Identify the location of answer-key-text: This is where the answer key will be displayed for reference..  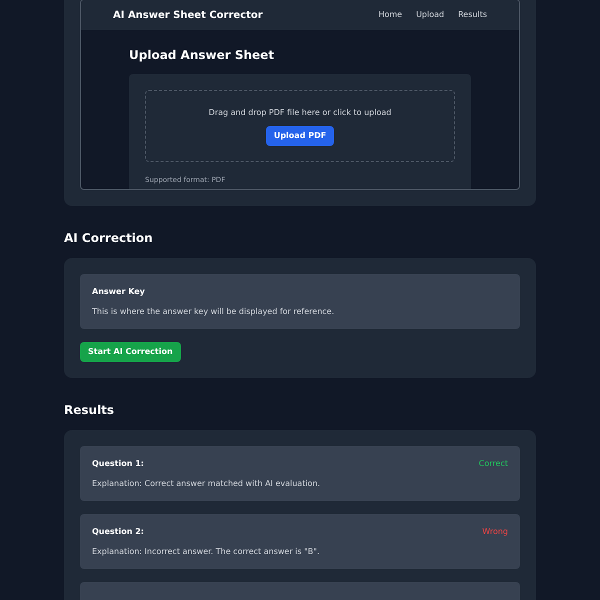
(214, 312).